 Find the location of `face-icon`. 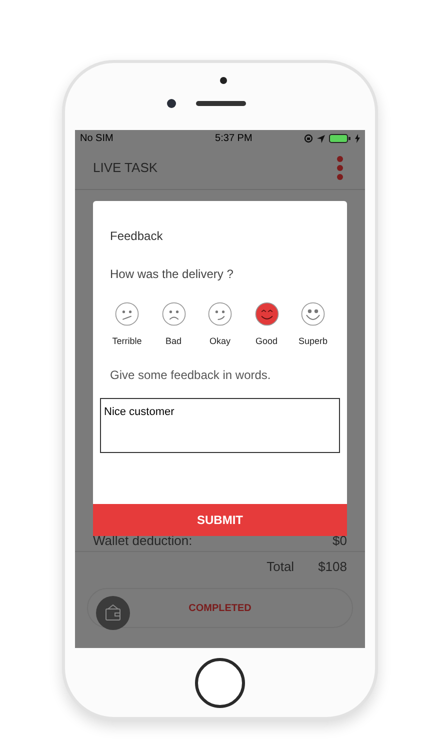

face-icon is located at coordinates (266, 314).